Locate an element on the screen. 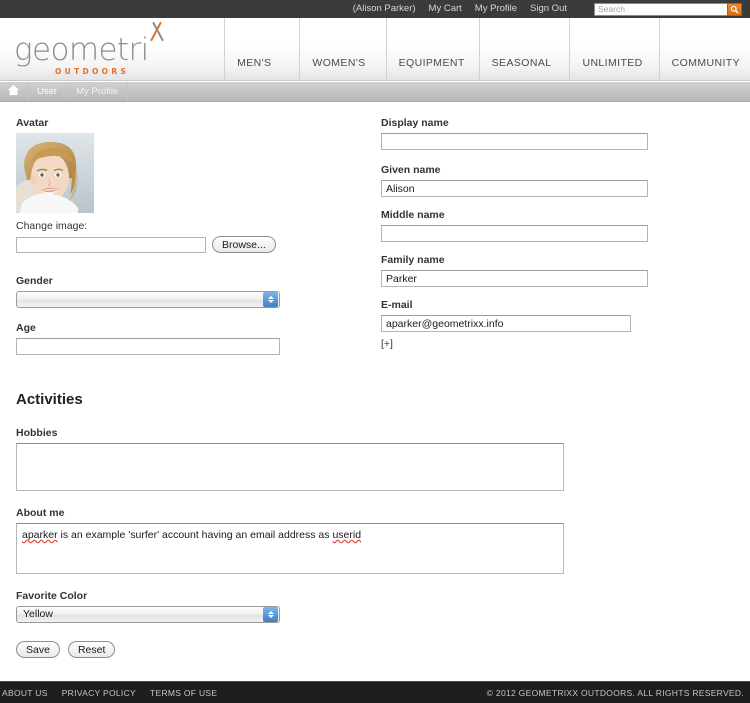 The height and width of the screenshot is (703, 750). save-button: Save is located at coordinates (38, 649).